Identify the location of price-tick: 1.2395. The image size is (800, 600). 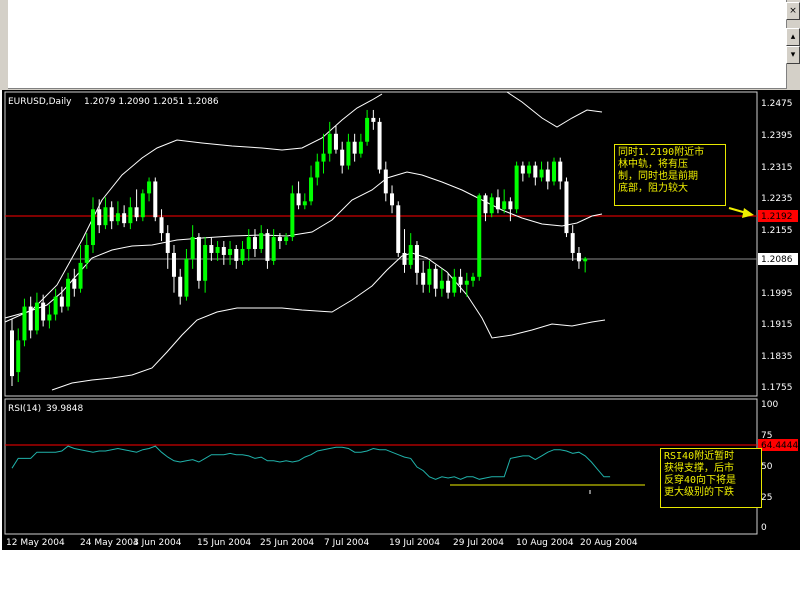
(777, 136).